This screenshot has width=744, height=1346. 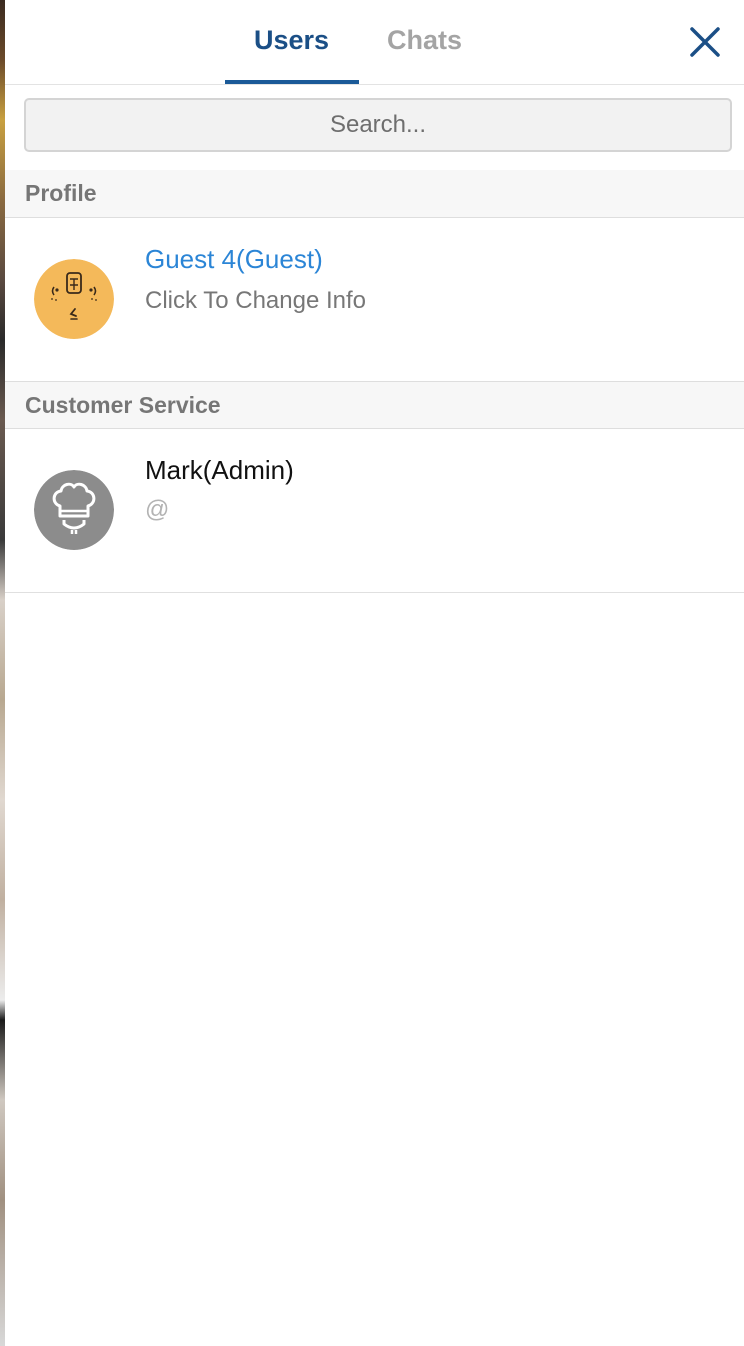 I want to click on close-icon, so click(x=705, y=42).